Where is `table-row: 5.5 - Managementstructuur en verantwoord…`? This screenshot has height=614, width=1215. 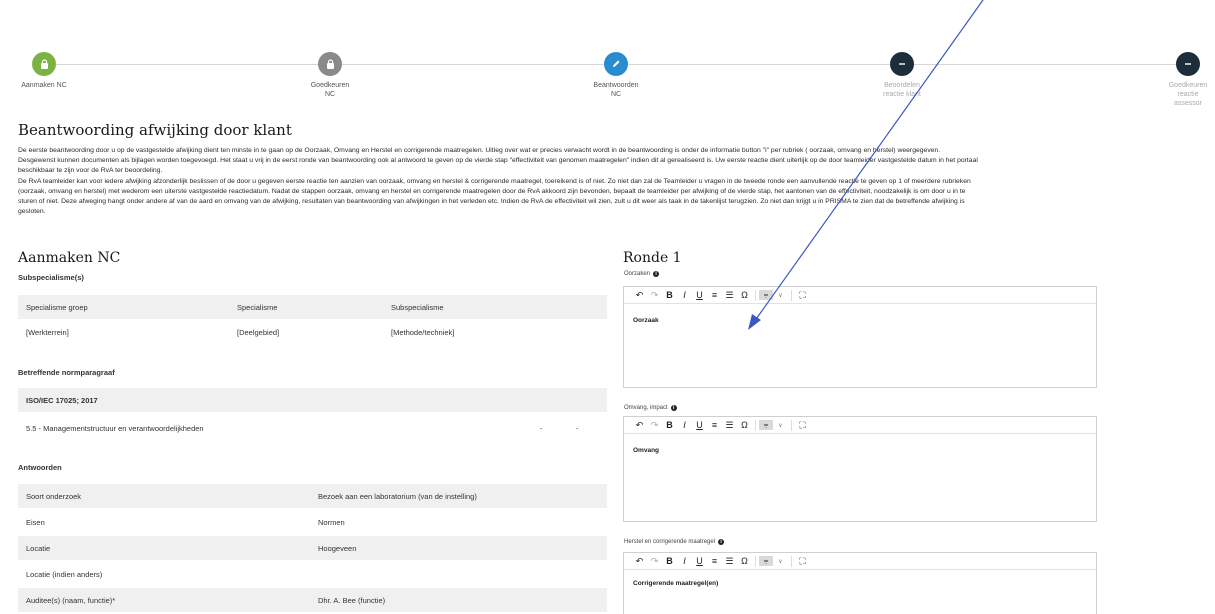 table-row: 5.5 - Managementstructuur en verantwoord… is located at coordinates (312, 428).